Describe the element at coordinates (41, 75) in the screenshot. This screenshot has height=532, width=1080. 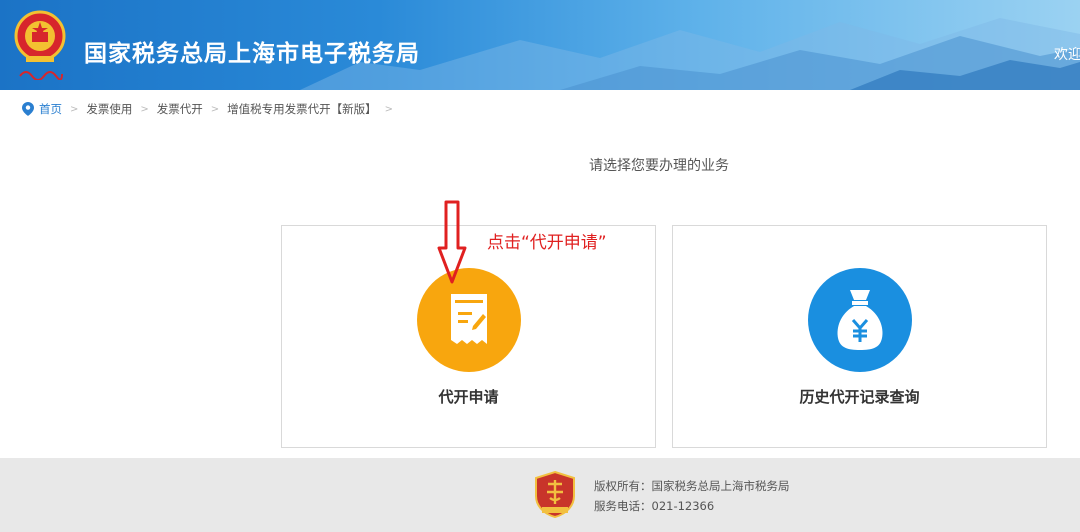
I see `emblem-caption-logo` at that location.